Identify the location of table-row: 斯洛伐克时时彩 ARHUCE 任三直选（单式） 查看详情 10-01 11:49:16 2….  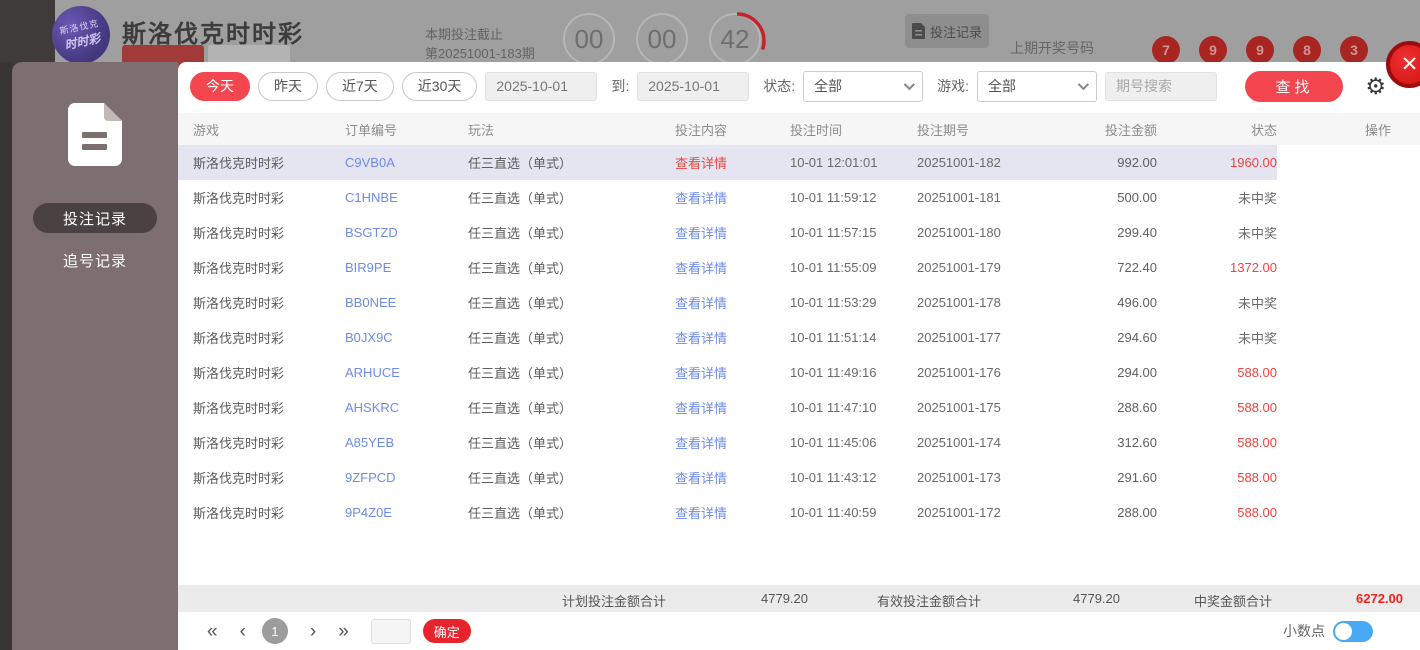
(799, 372).